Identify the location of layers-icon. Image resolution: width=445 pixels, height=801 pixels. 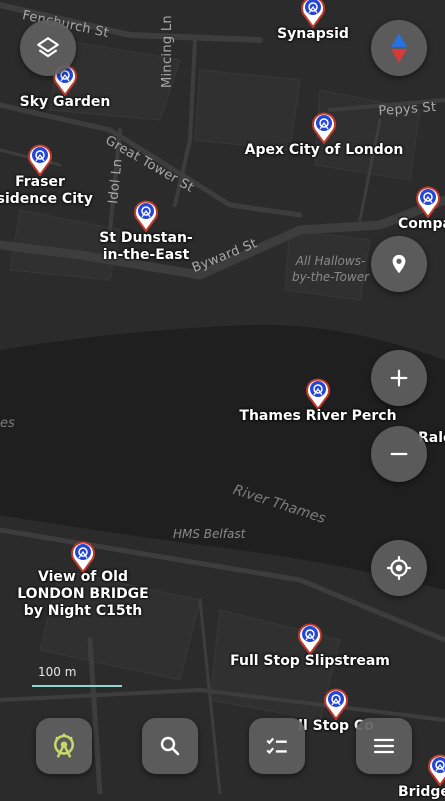
(48, 47).